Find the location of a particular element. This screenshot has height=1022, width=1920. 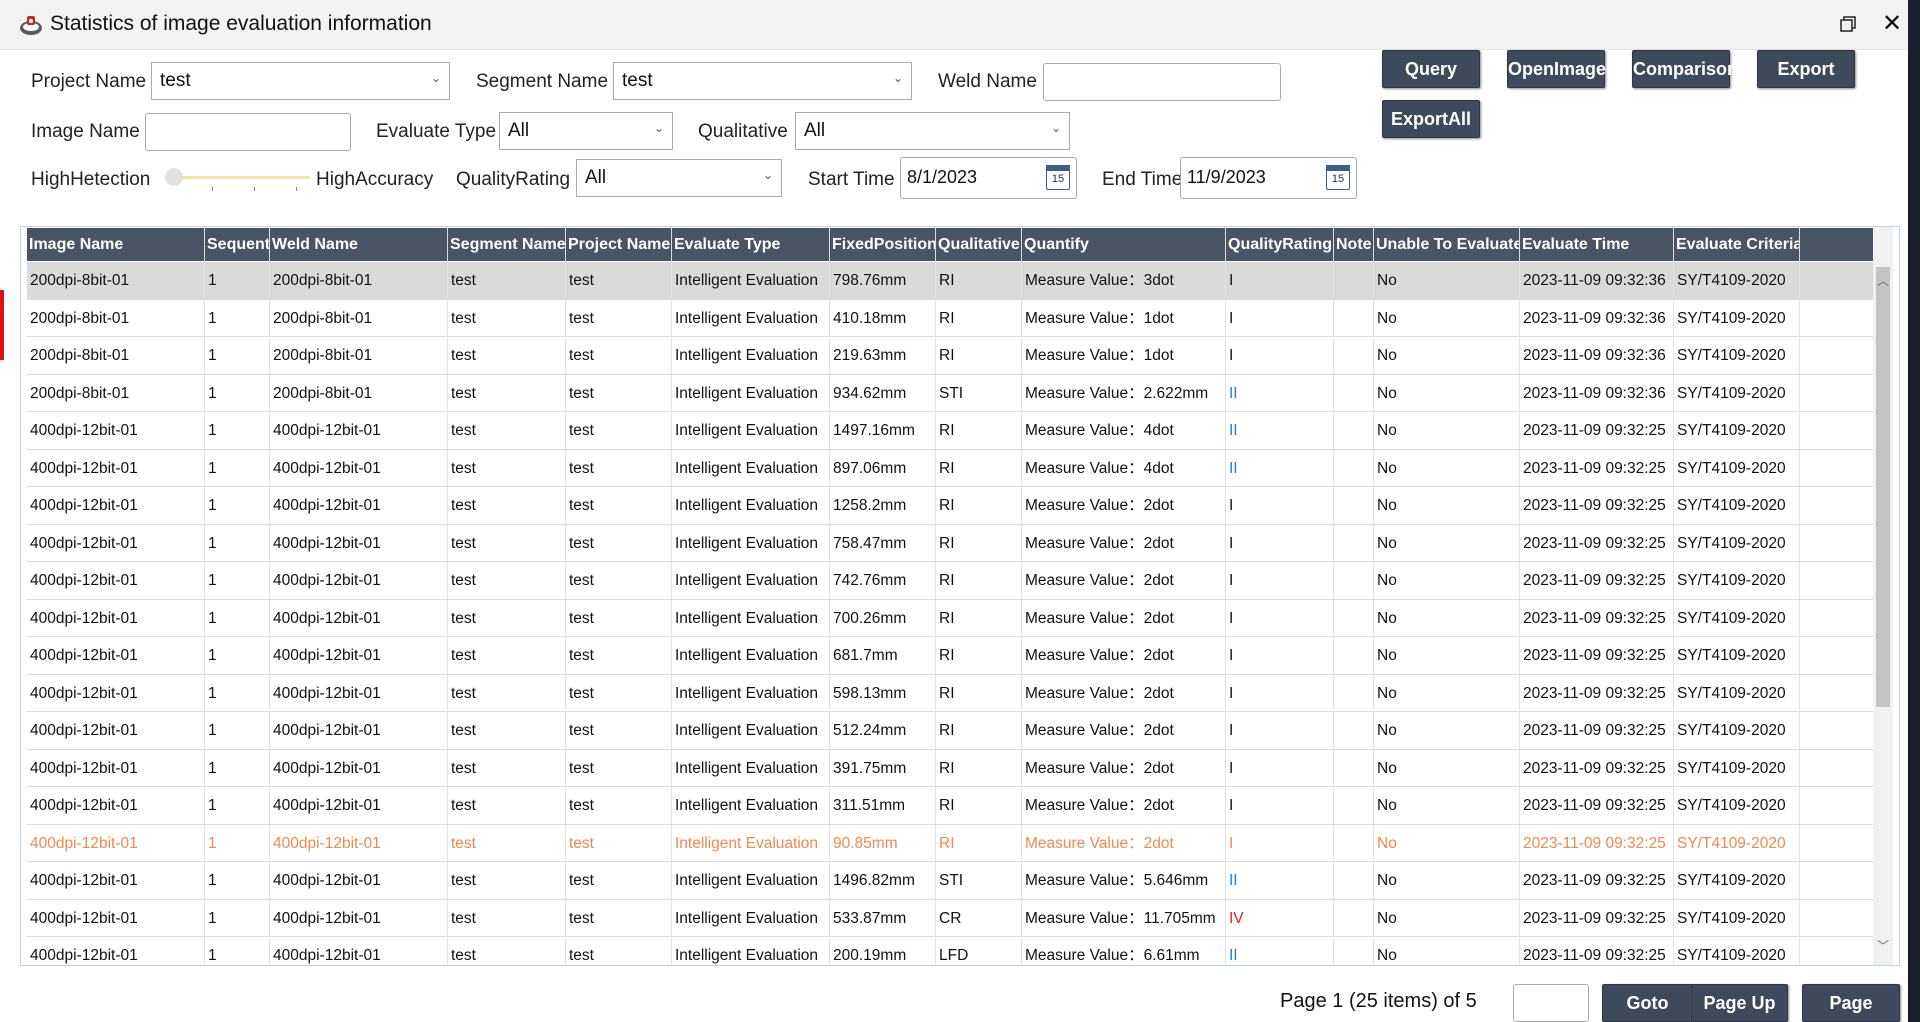

chevron-down-icon: ⌄ is located at coordinates (1055, 128).